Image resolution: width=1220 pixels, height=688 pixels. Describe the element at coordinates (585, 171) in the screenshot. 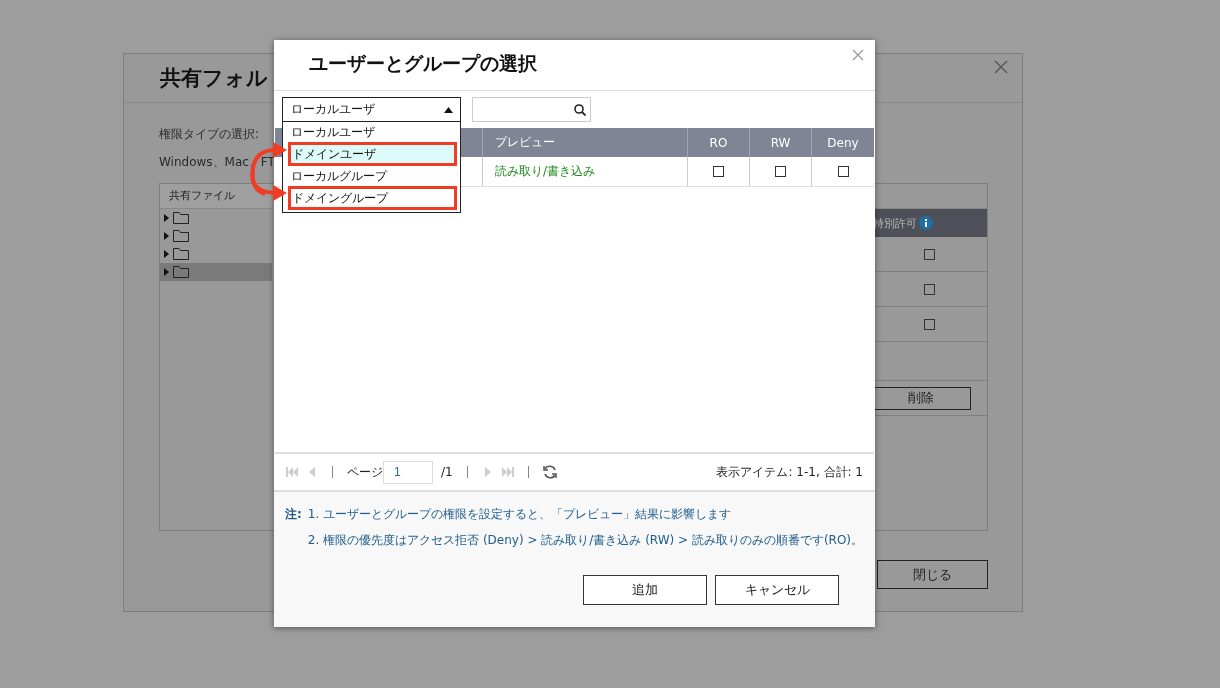

I see `table-cell: 読み取り/書き込み` at that location.